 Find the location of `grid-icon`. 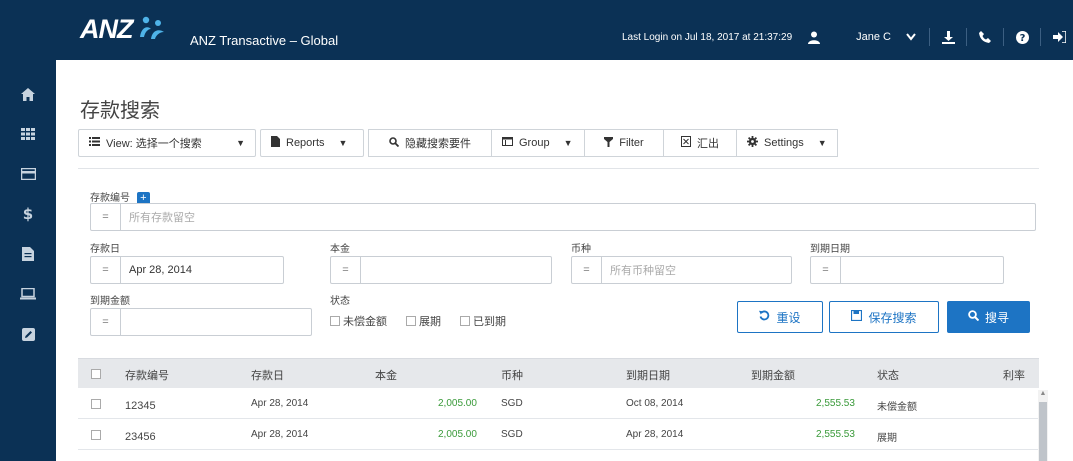

grid-icon is located at coordinates (28, 134).